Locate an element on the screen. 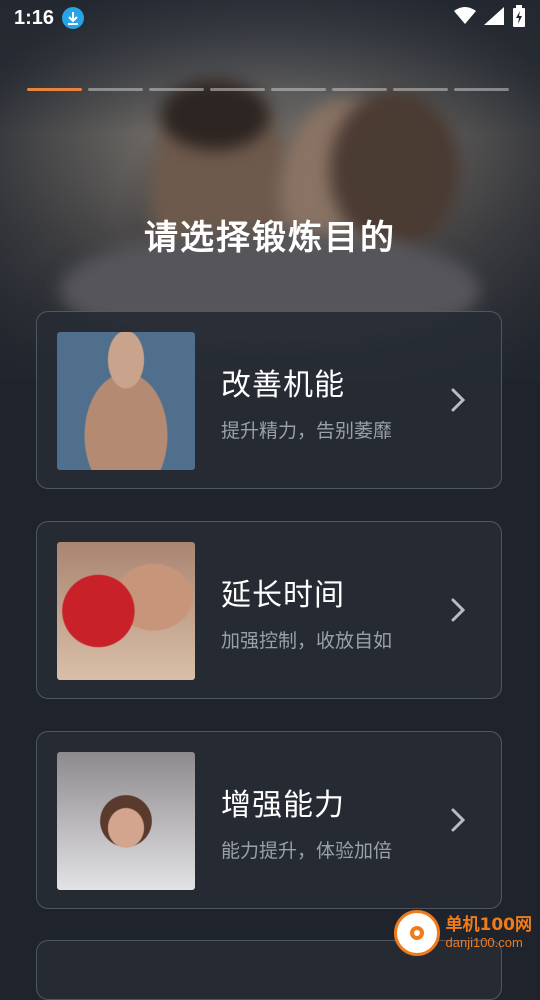  option-subtitle: 加强控制，收放自如 is located at coordinates (307, 641).